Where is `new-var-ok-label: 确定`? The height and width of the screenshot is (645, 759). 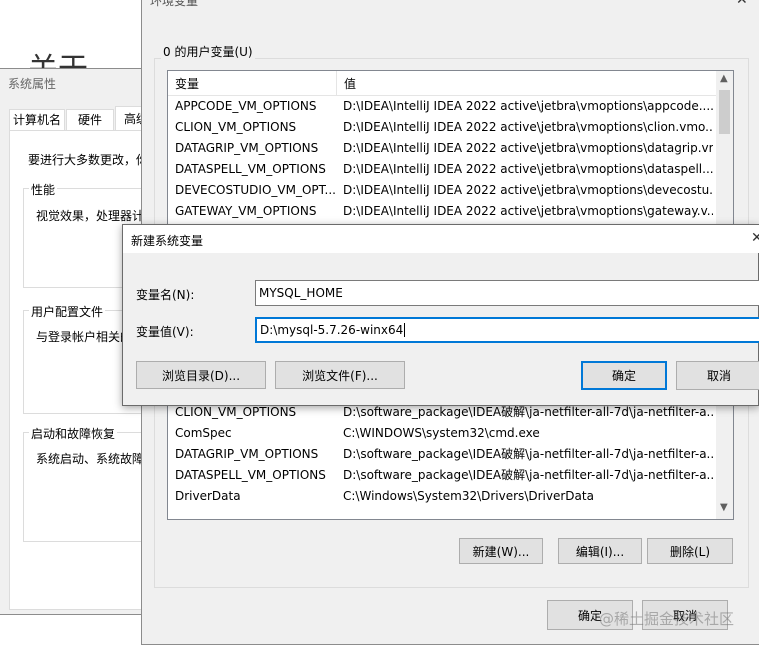
new-var-ok-label: 确定 is located at coordinates (623, 376).